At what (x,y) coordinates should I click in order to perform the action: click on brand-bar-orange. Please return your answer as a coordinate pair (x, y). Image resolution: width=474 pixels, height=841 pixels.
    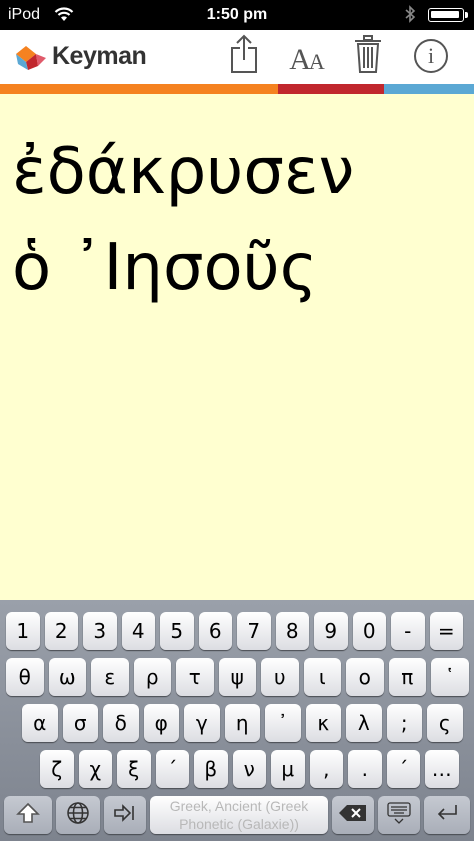
    Looking at the image, I should click on (139, 89).